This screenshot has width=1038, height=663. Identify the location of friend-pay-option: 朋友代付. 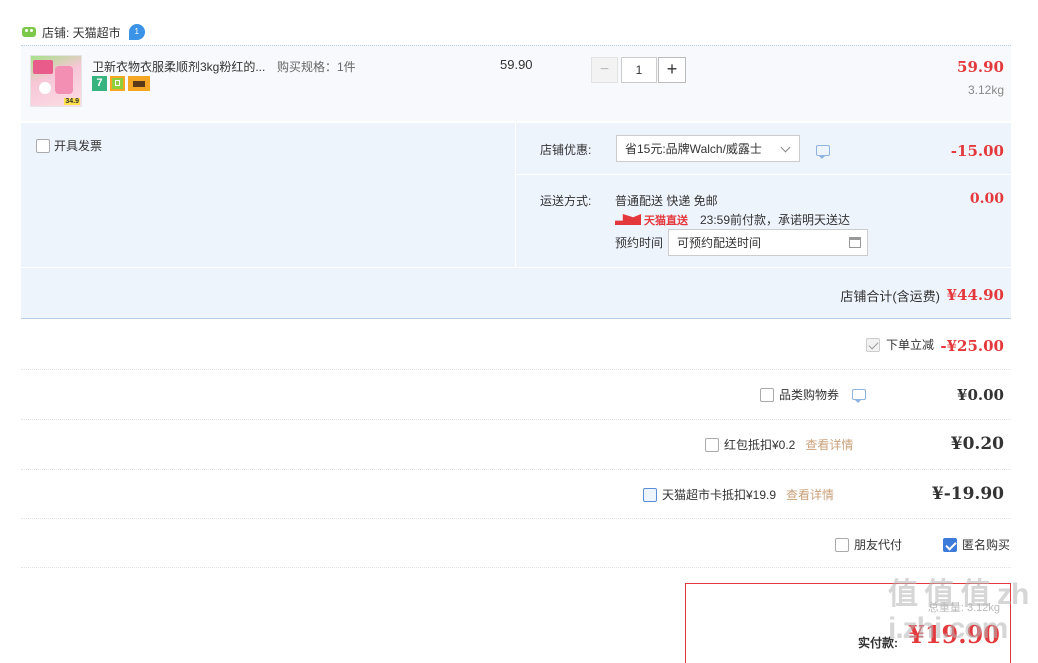
(868, 544).